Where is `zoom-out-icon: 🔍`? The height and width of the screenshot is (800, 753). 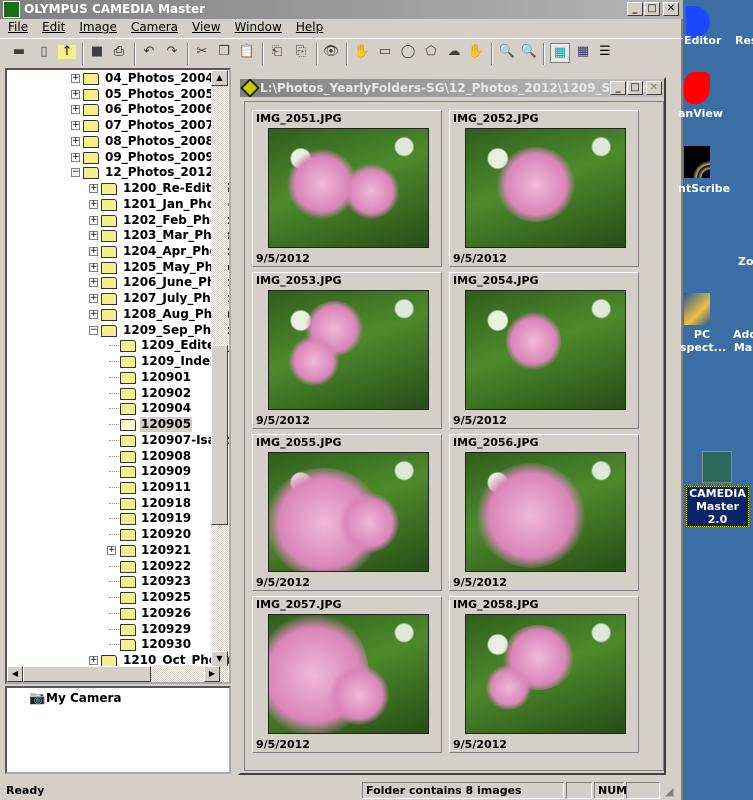 zoom-out-icon: 🔍 is located at coordinates (529, 52).